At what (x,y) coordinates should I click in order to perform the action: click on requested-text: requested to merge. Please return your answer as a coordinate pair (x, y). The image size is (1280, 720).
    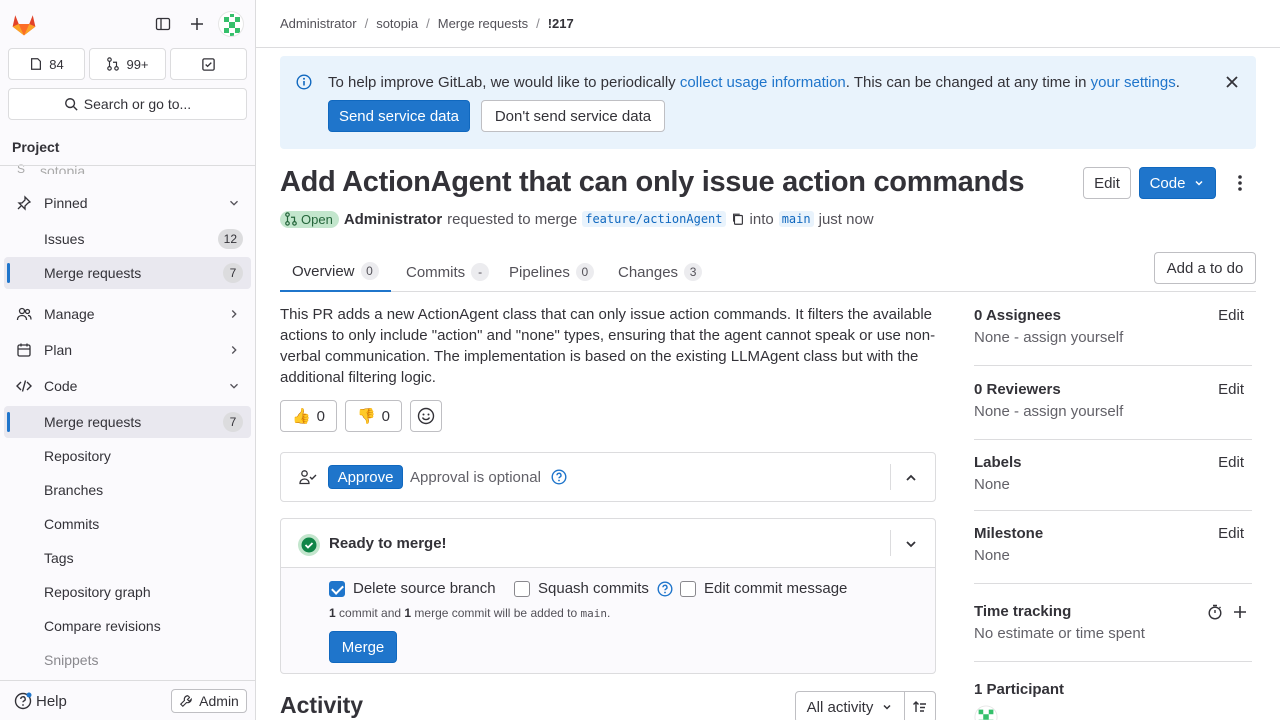
    Looking at the image, I should click on (512, 219).